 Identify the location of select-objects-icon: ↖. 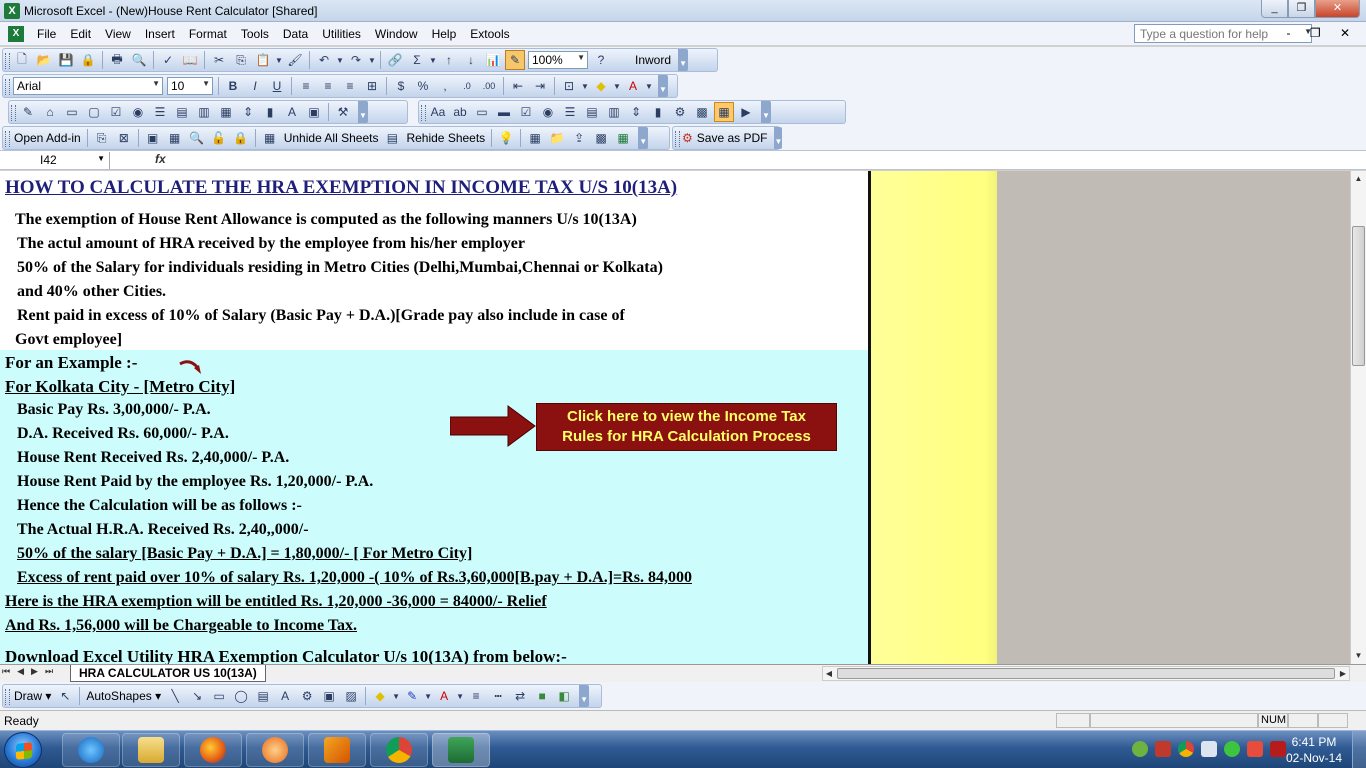
(65, 696).